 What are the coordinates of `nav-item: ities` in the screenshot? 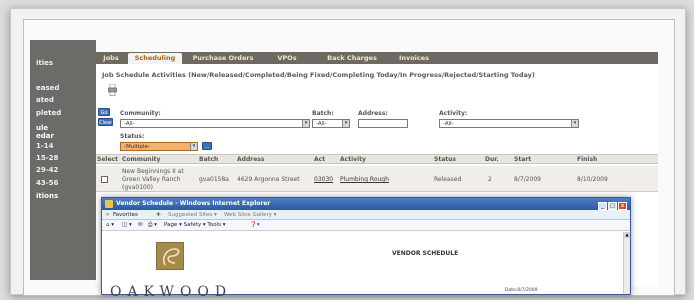 It's located at (44, 63).